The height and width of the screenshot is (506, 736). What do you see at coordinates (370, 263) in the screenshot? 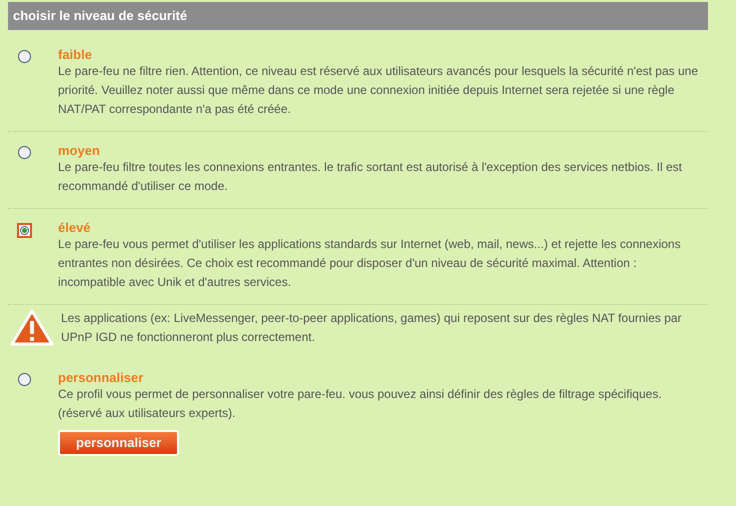
I see `option-description: Le pare-feu vous permet d'utiliser les applications standards sur Internet (web, mail, news...) et rejette les connexions entrantes non désirées. Ce choix est recommandé pour disposer d'un niveau de sécurité maximal. Attention : incompatible avec Unik et d'autres services.` at bounding box center [370, 263].